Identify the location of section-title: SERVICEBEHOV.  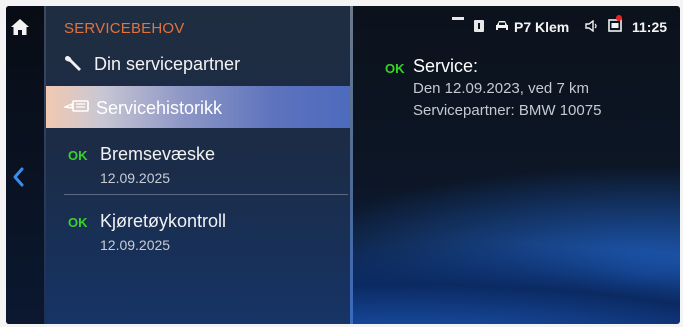
(124, 28).